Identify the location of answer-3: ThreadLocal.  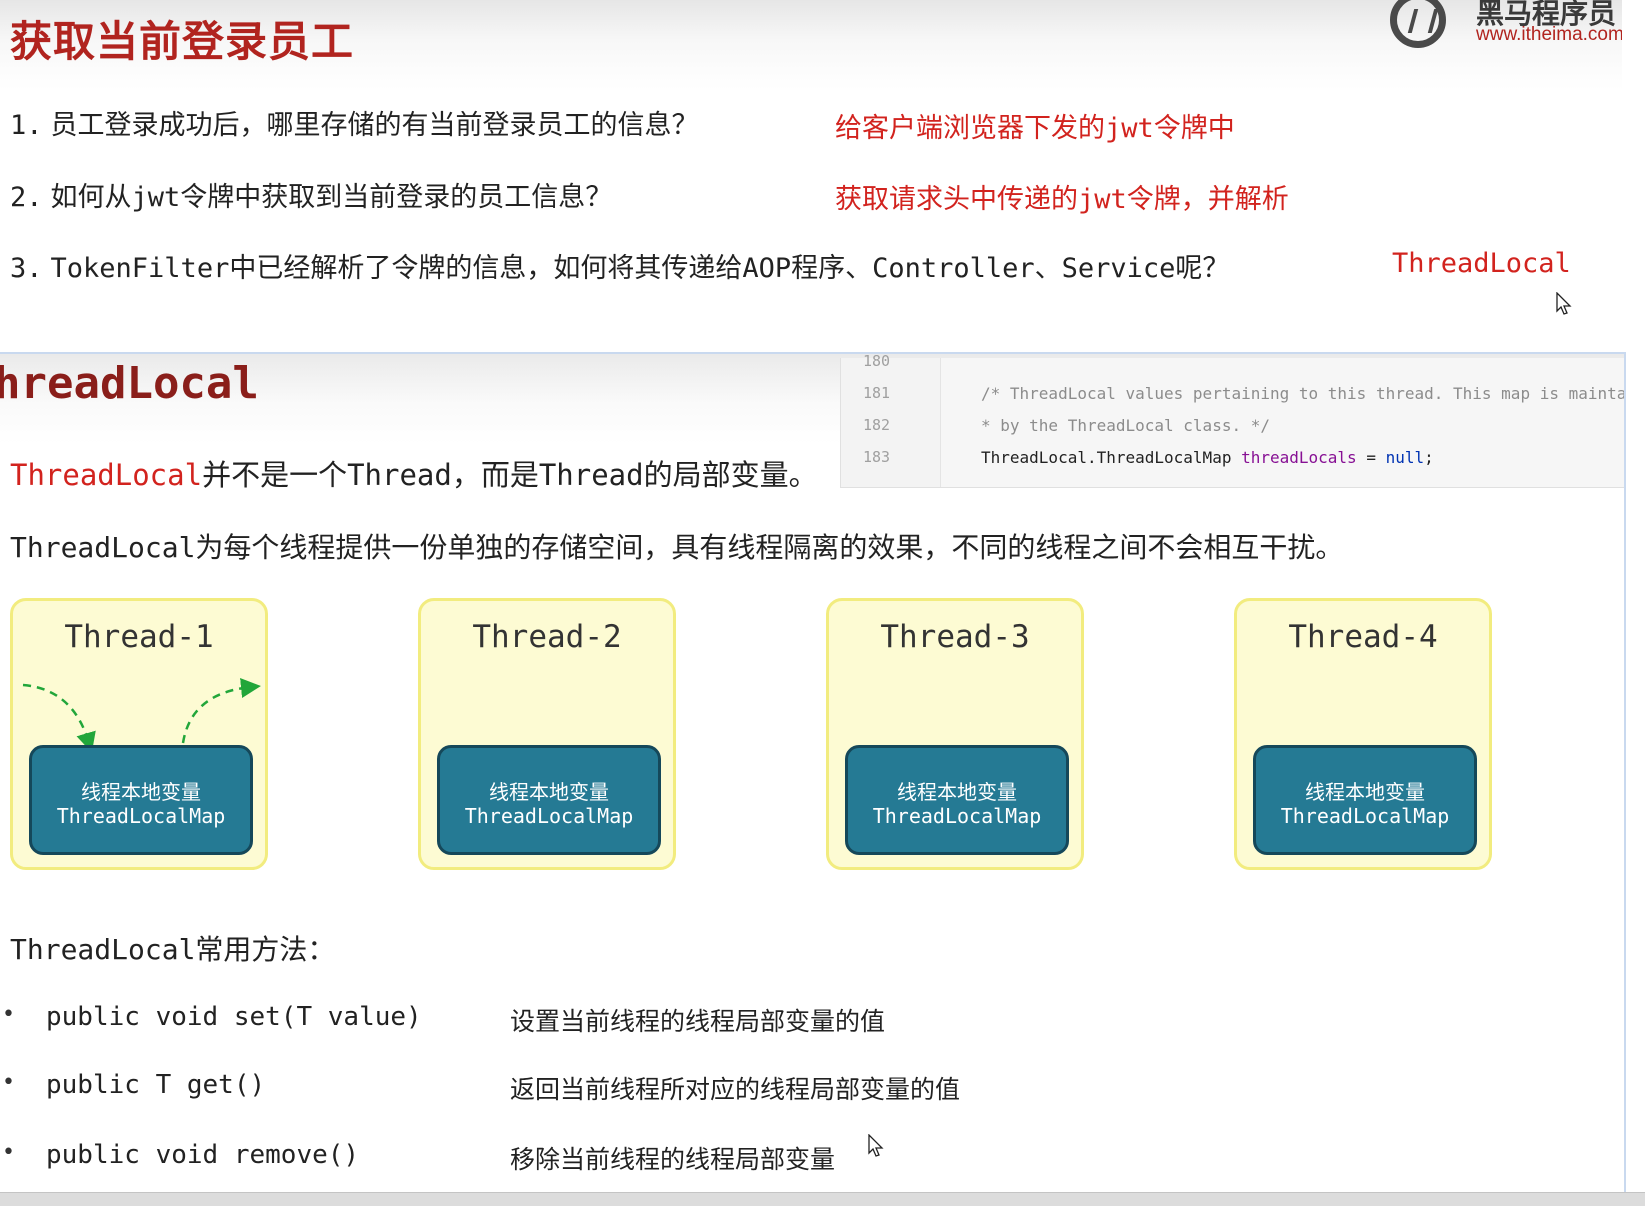
(1481, 263).